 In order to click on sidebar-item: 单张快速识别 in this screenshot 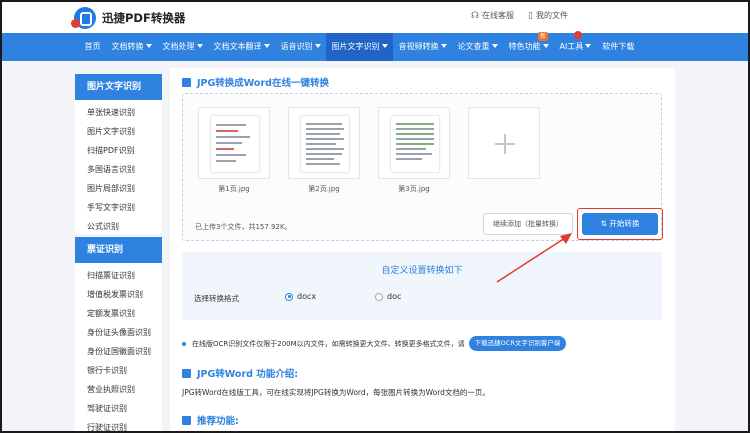, I will do `click(118, 112)`.